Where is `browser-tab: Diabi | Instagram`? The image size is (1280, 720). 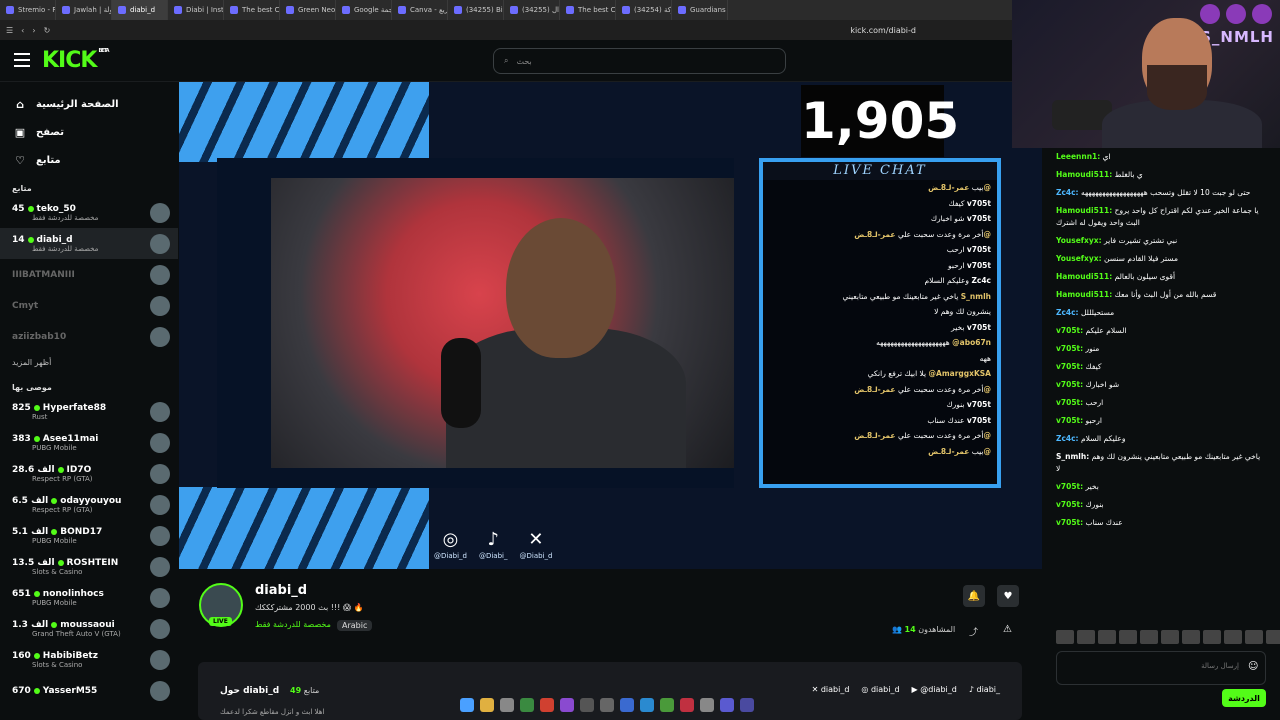 browser-tab: Diabi | Instagram is located at coordinates (196, 10).